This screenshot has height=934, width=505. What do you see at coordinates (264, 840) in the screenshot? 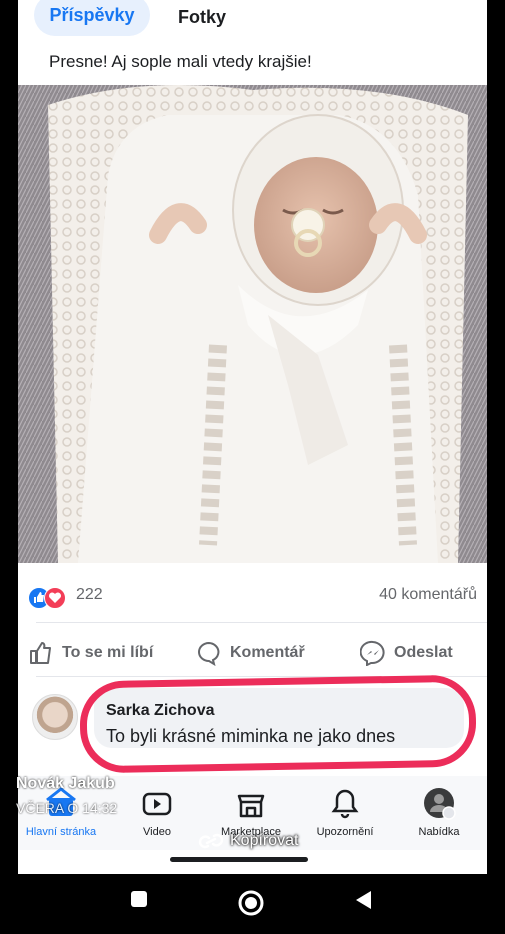
I see `copy-label: Kopírovat` at bounding box center [264, 840].